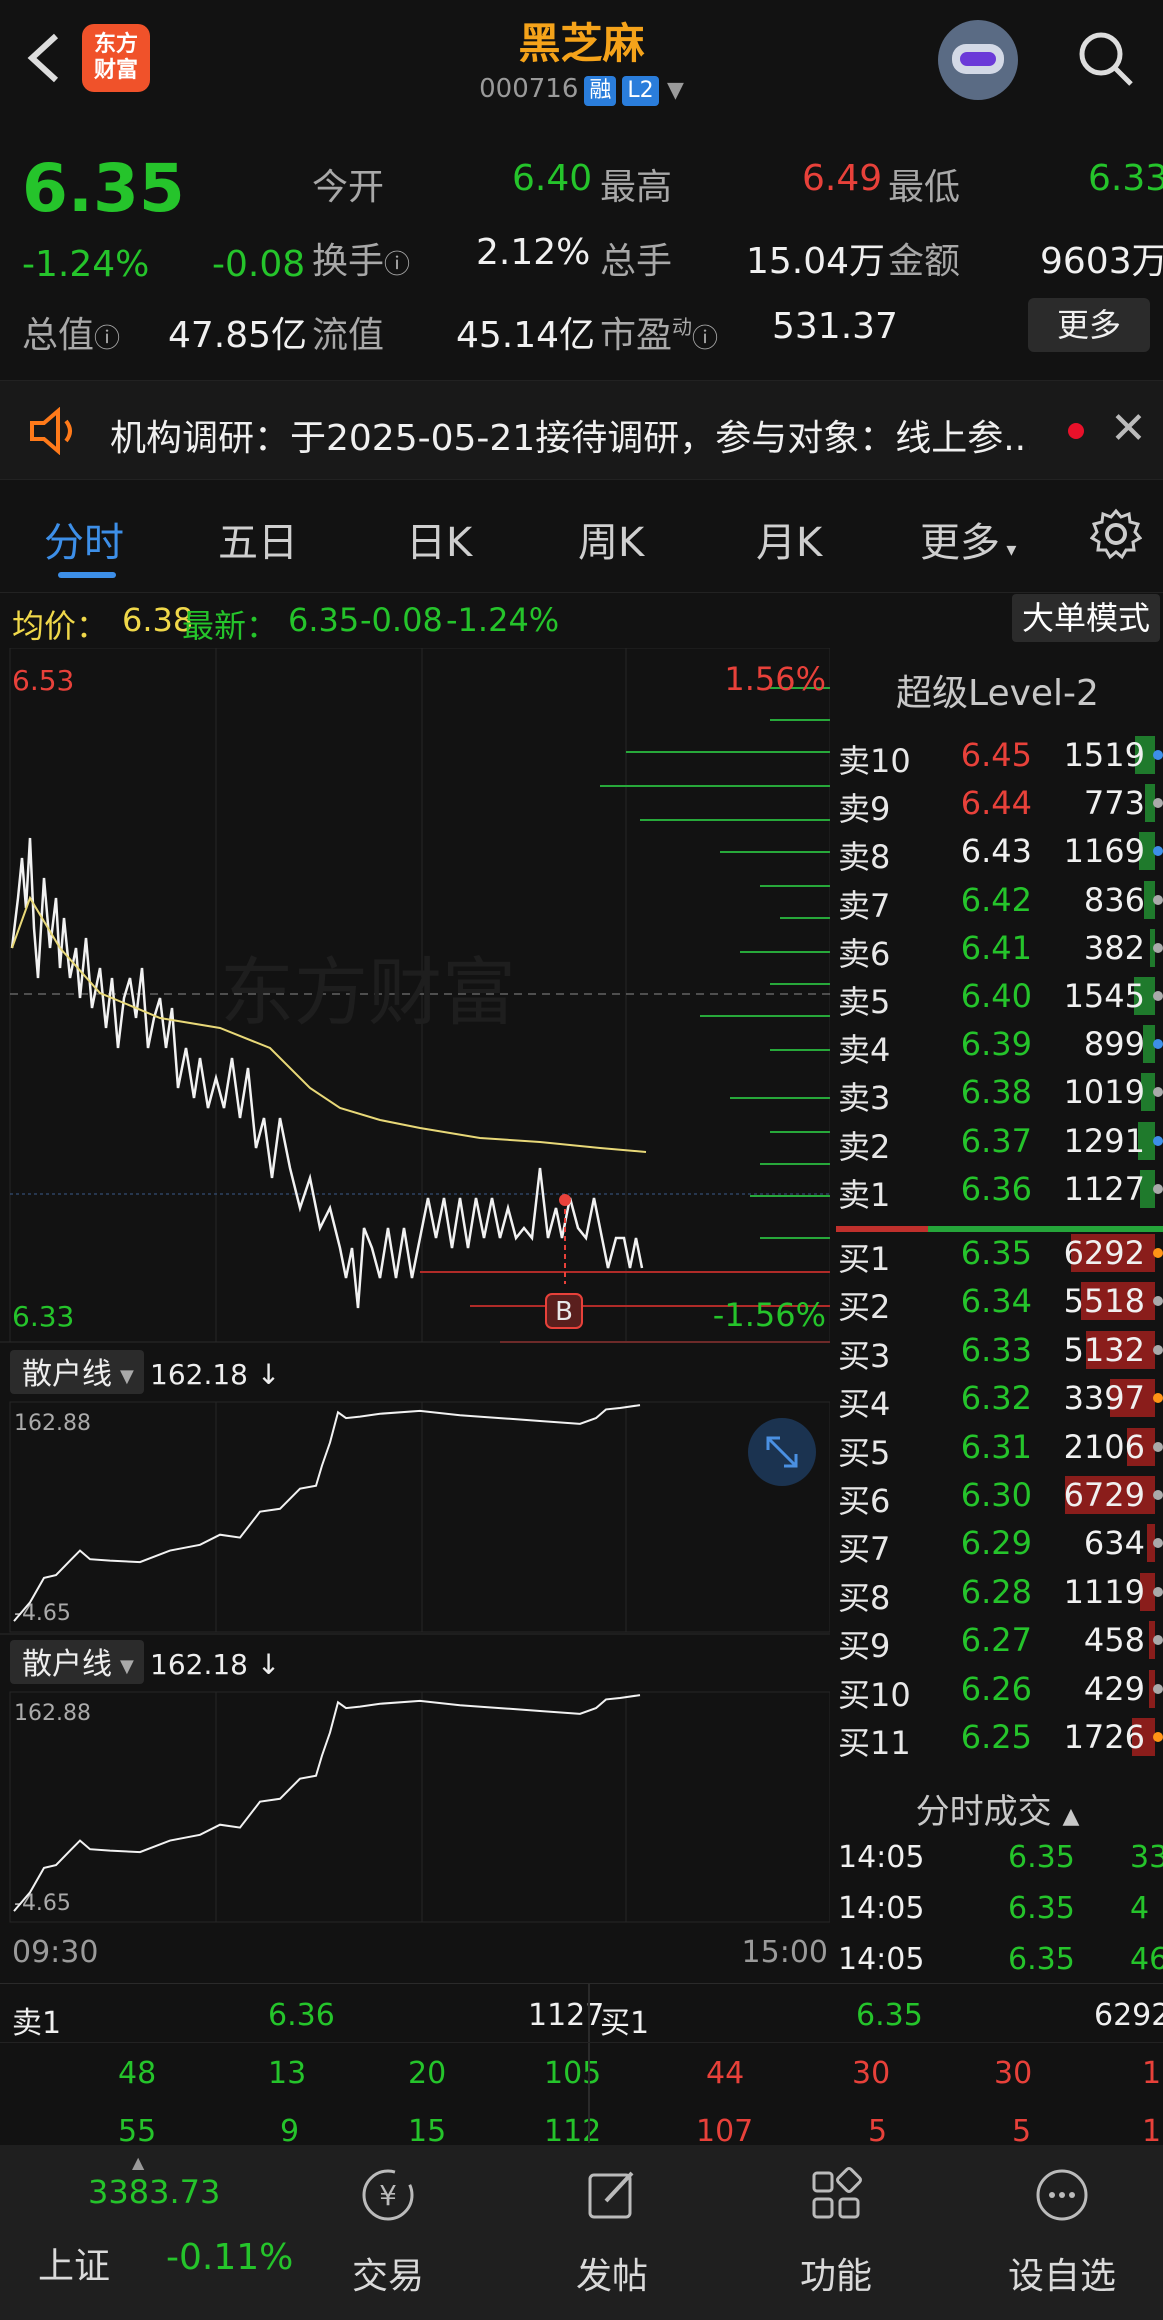 The height and width of the screenshot is (2320, 1163). I want to click on sell-queue-5: 55, so click(137, 2131).